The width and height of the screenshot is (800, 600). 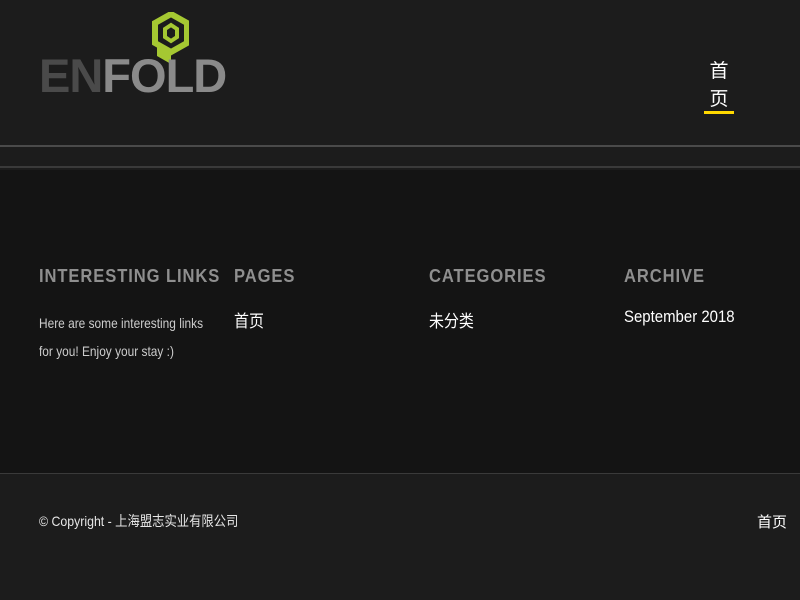 I want to click on footer-link-archive-month: September 2018, so click(x=679, y=317).